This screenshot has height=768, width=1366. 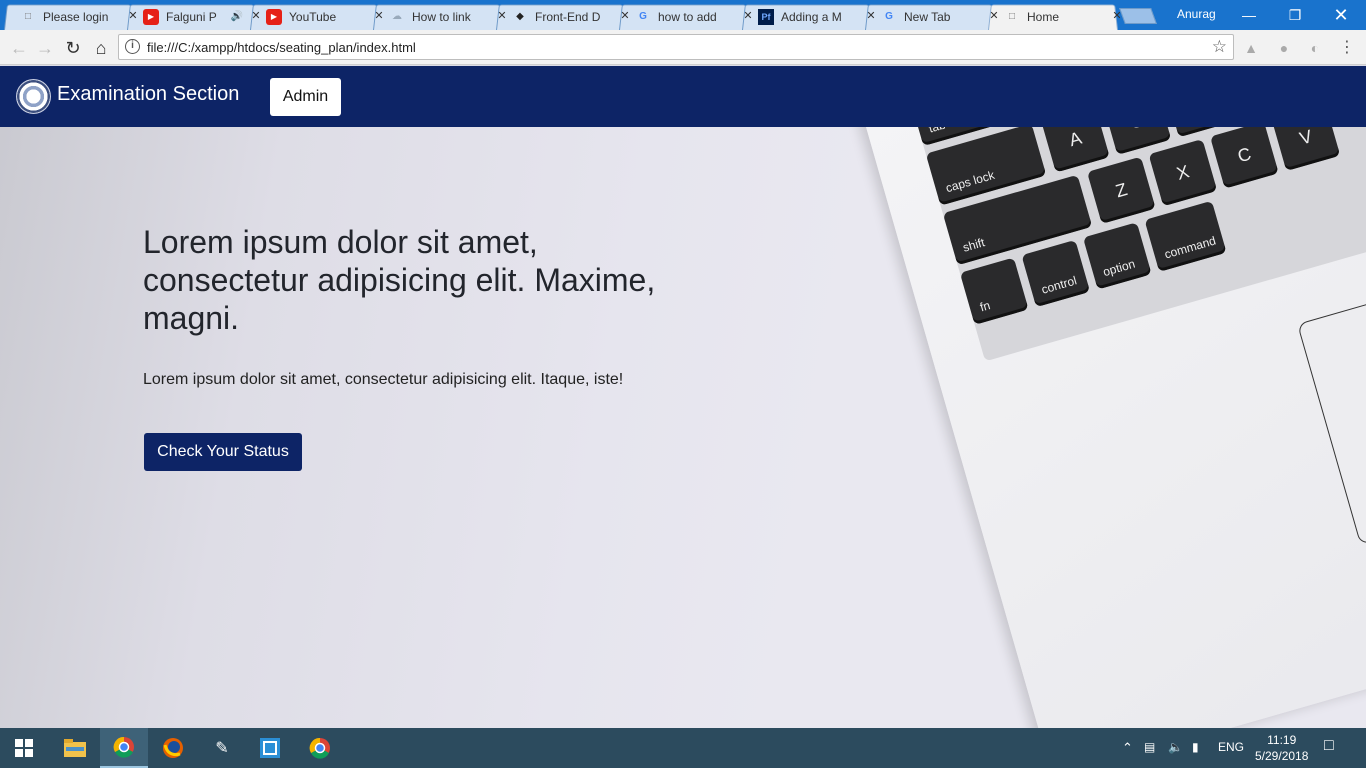 What do you see at coordinates (1341, 15) in the screenshot?
I see `close-window-button: ✕` at bounding box center [1341, 15].